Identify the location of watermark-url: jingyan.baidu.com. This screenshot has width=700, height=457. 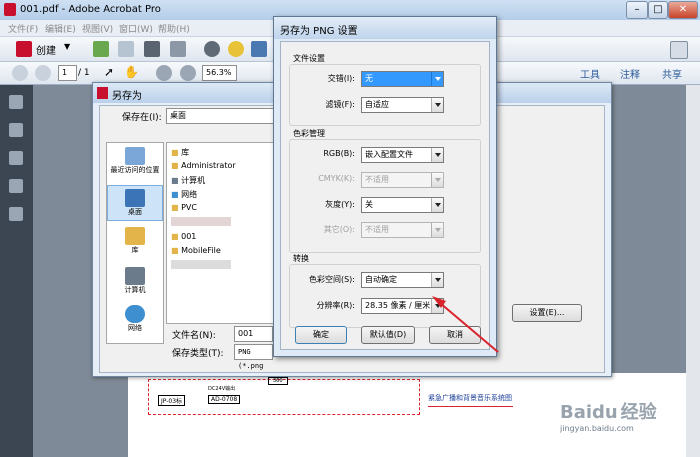
(597, 428).